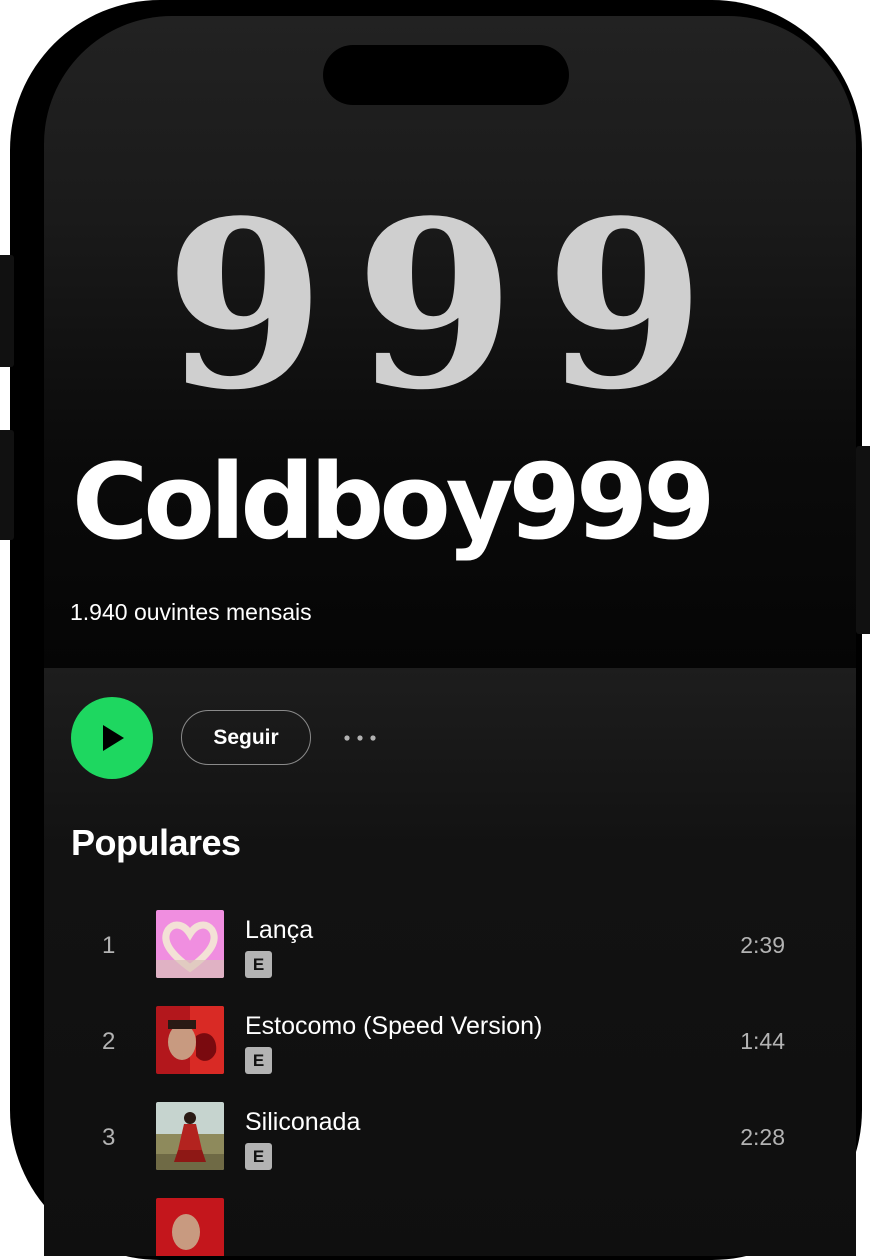  I want to click on track-duration: 2:39, so click(762, 945).